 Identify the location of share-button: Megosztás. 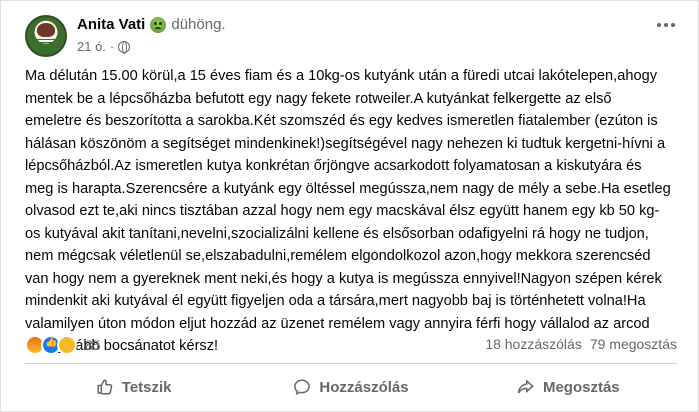
(568, 387).